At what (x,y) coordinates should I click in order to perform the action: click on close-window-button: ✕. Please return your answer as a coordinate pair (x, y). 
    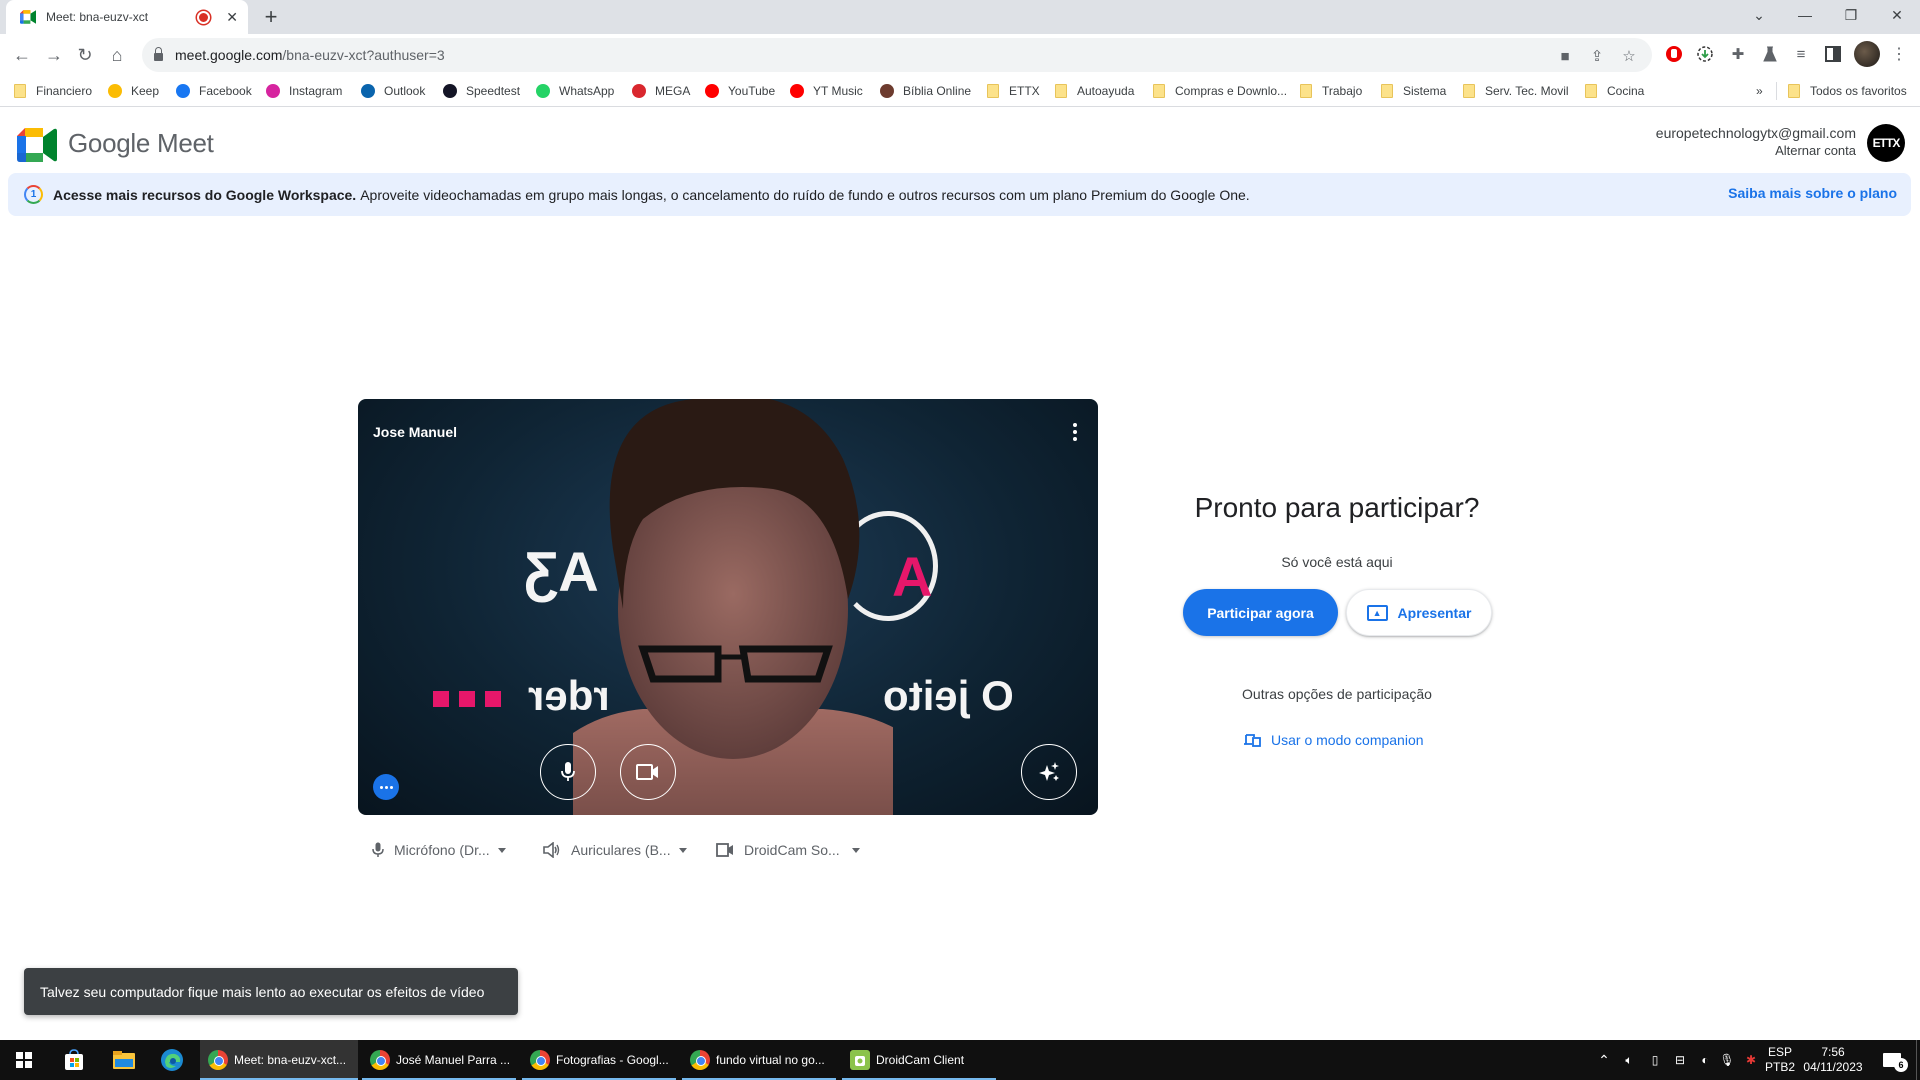
    Looking at the image, I should click on (1897, 15).